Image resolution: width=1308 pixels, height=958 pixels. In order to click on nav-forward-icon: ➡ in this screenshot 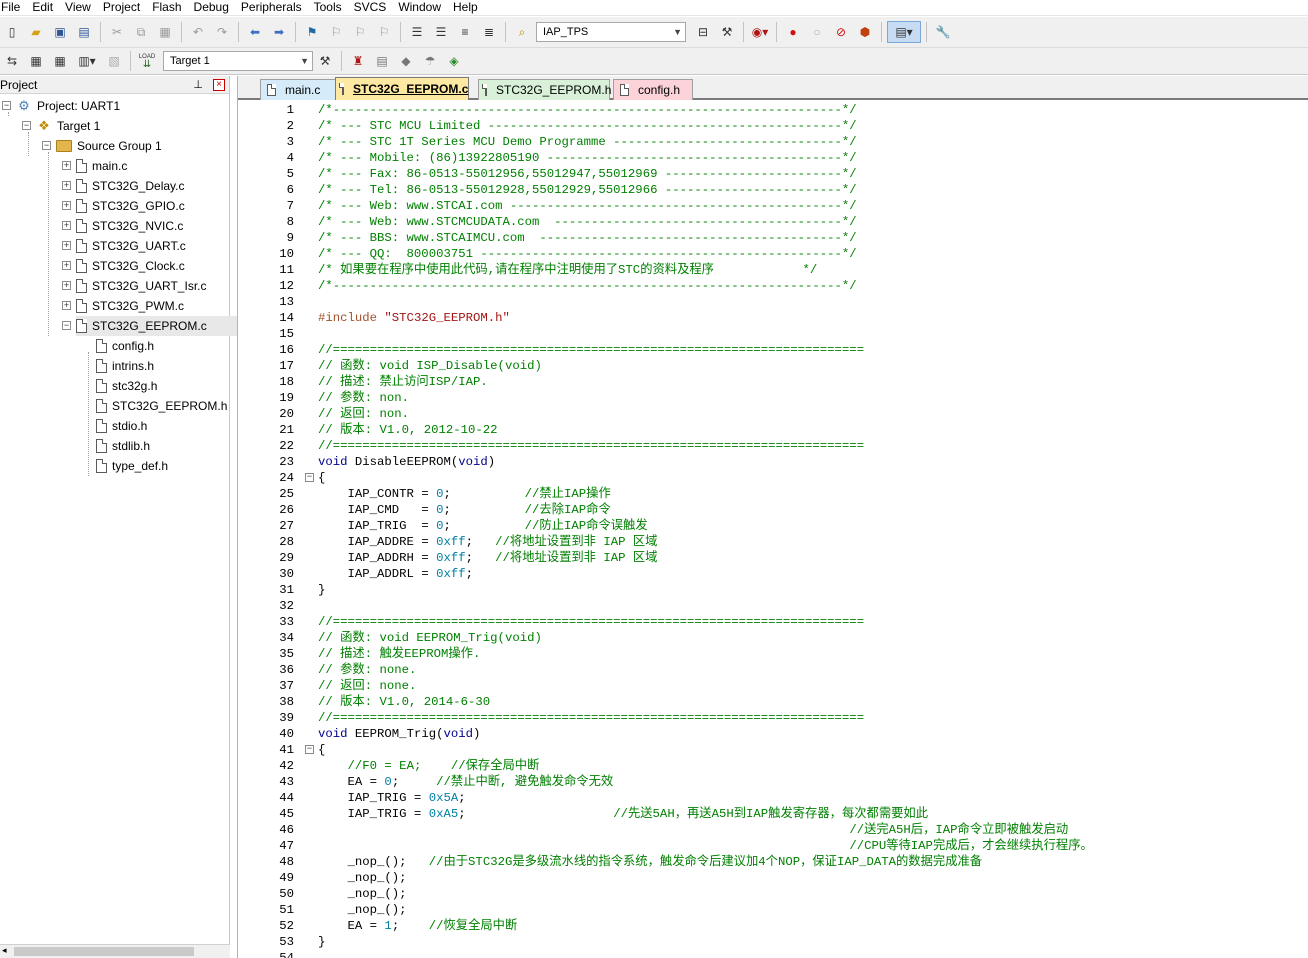, I will do `click(279, 32)`.